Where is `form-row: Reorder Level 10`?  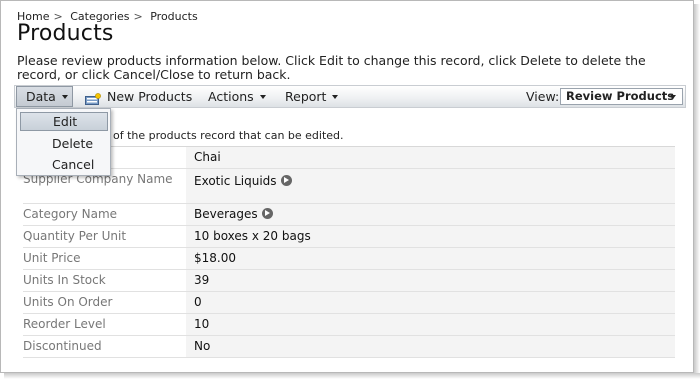 form-row: Reorder Level 10 is located at coordinates (349, 325).